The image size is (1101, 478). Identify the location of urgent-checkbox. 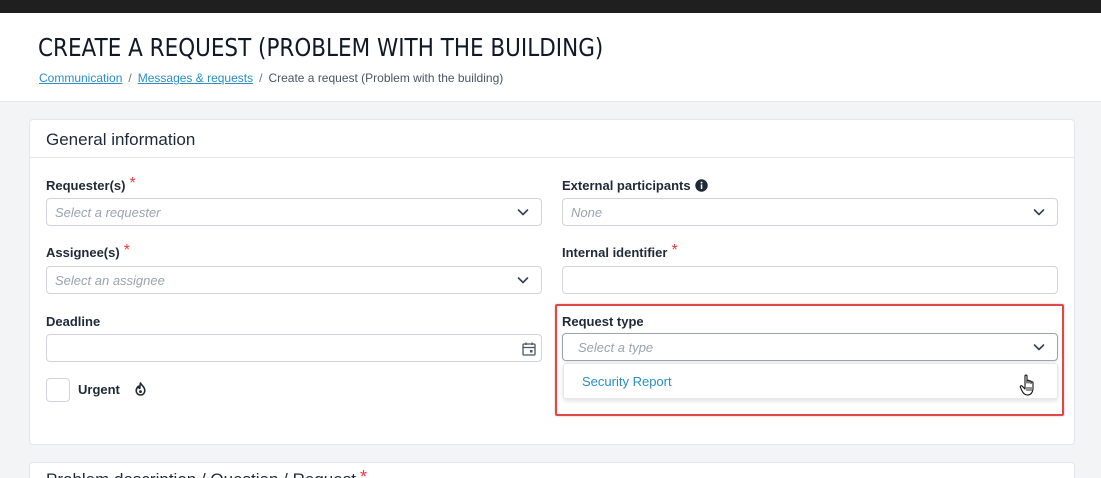
(58, 390).